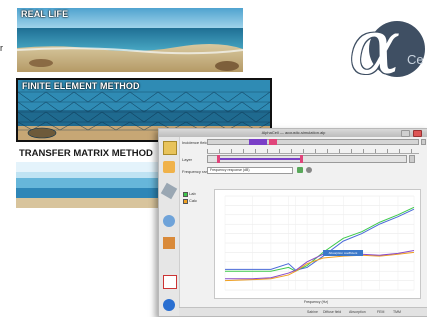 The image size is (427, 317). I want to click on legend-label-calc: Calc, so click(193, 200).